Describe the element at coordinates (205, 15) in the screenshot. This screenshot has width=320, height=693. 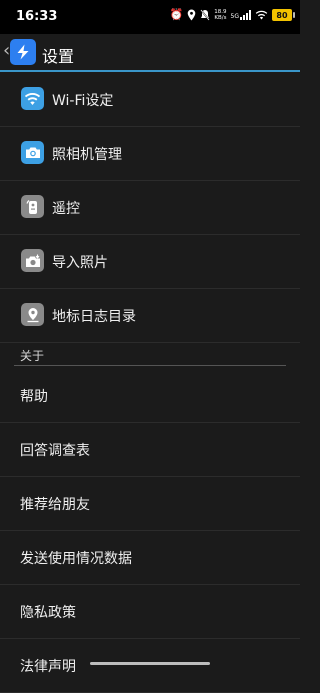
I see `mute-icon` at that location.